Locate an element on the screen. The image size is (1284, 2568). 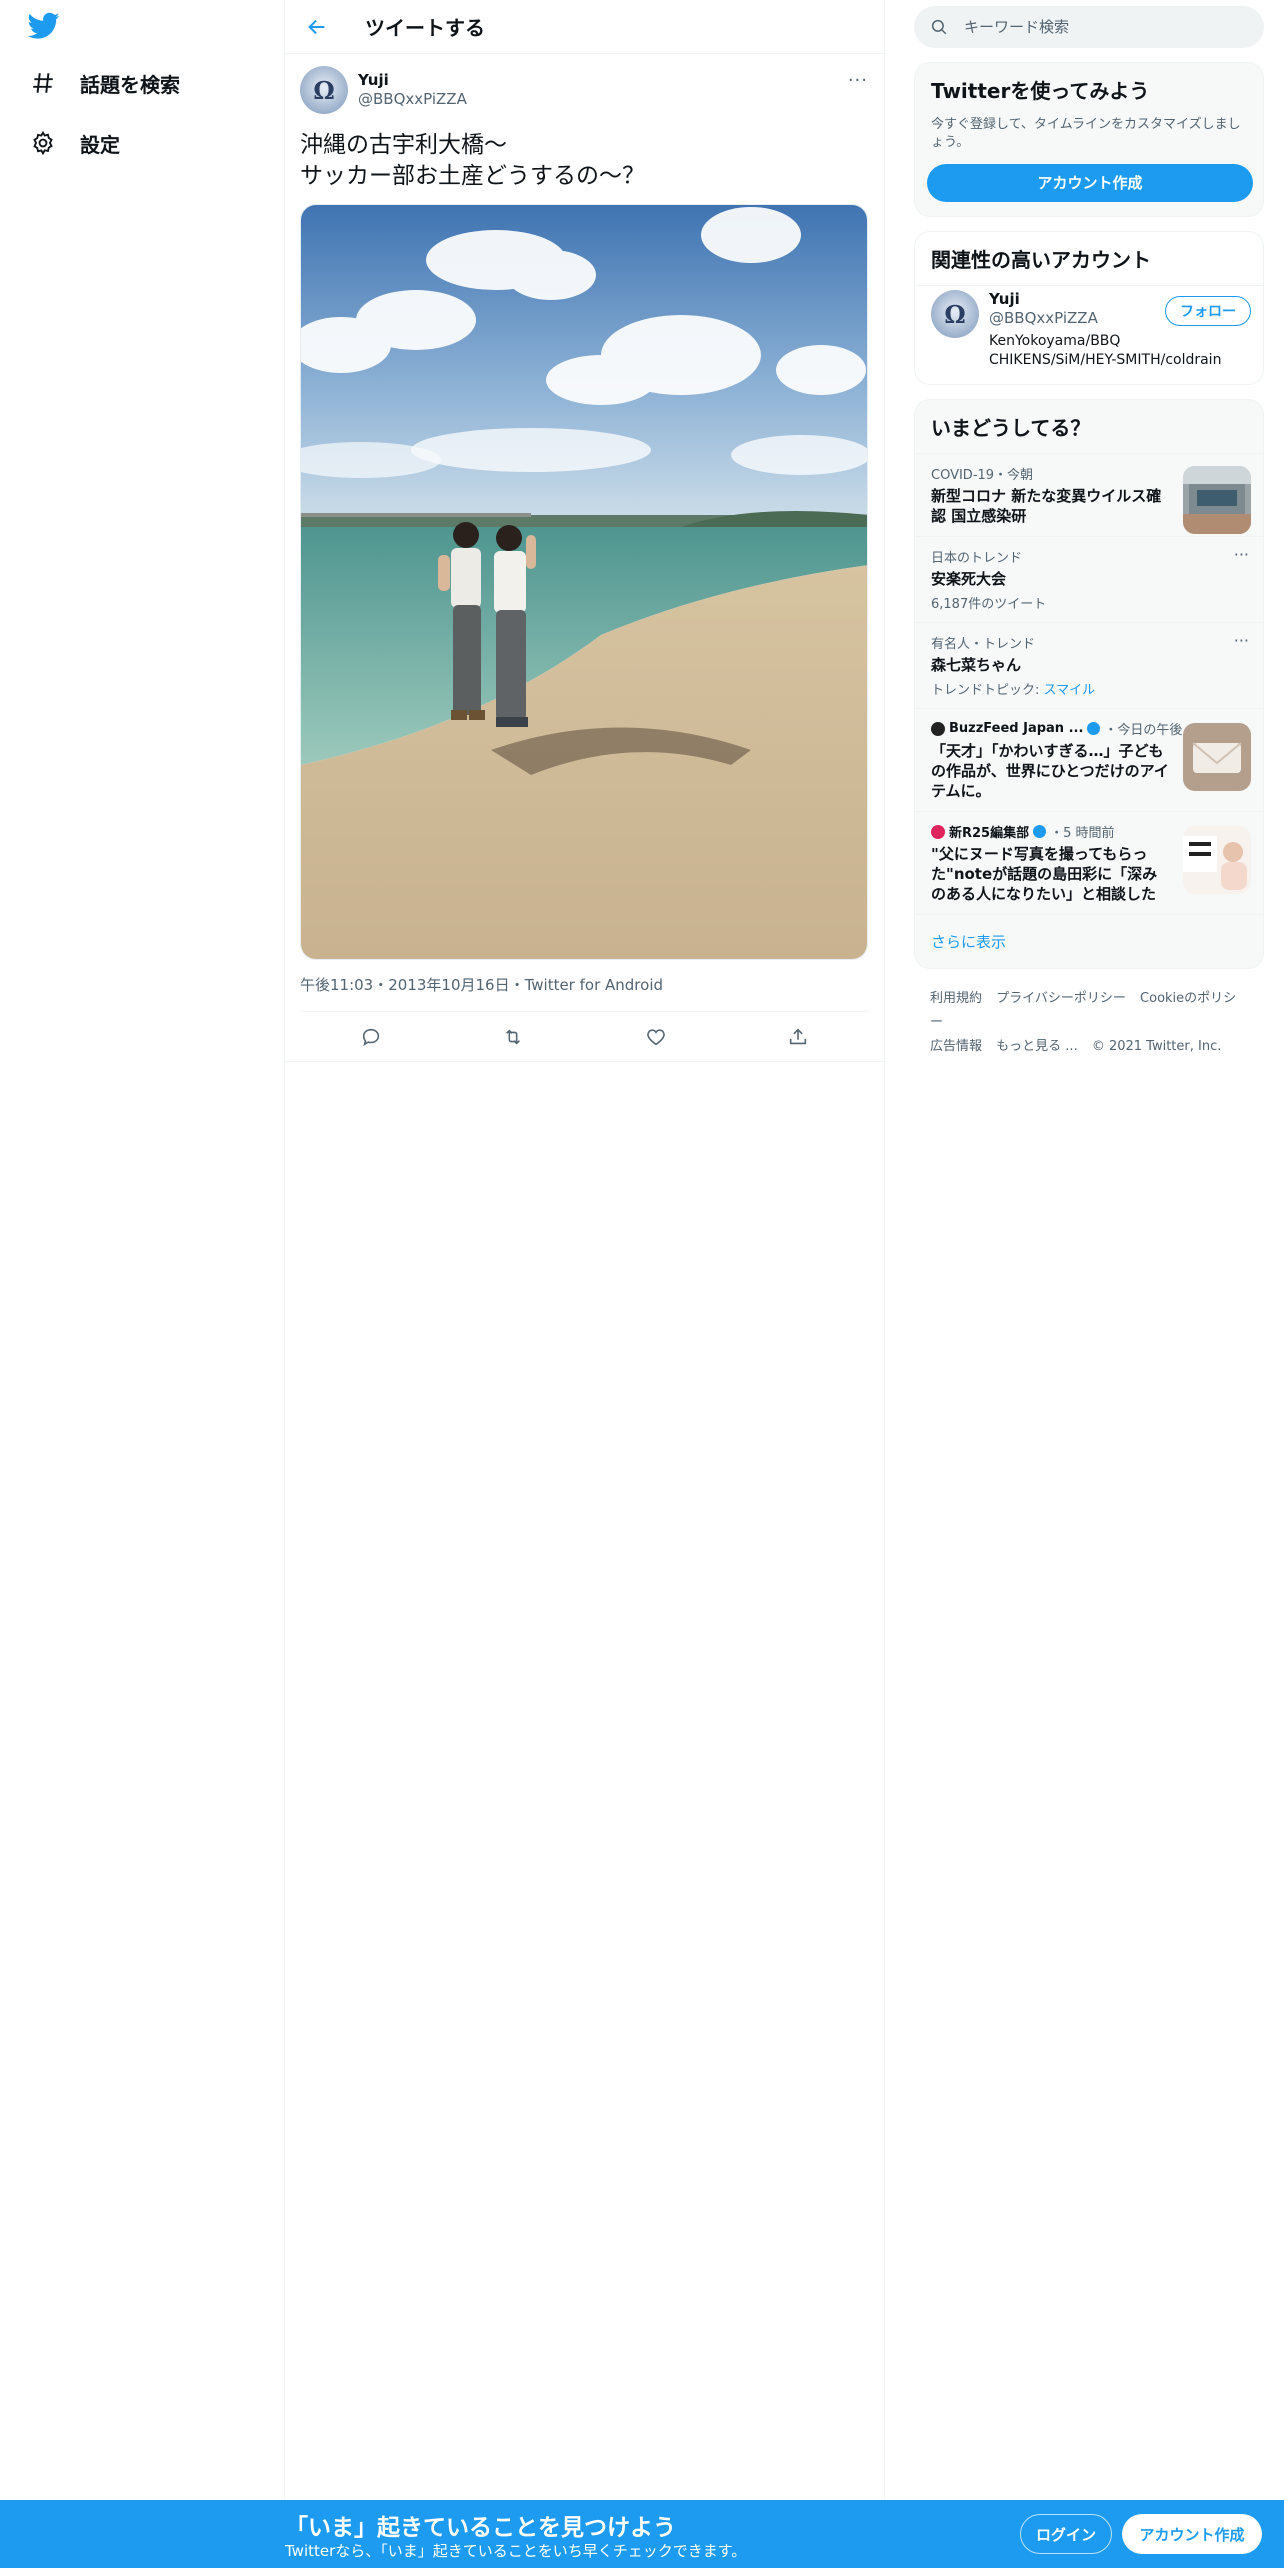
nav-item-explore: 話題を検索 is located at coordinates (103, 83).